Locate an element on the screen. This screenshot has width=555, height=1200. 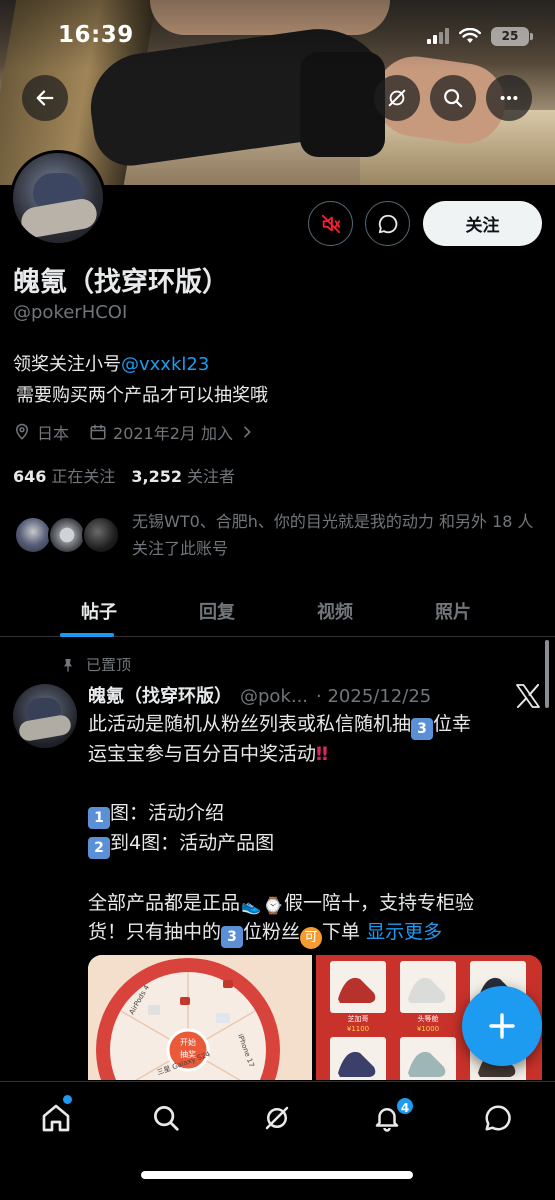
double-exclamation-icon: ‼ is located at coordinates (322, 754).